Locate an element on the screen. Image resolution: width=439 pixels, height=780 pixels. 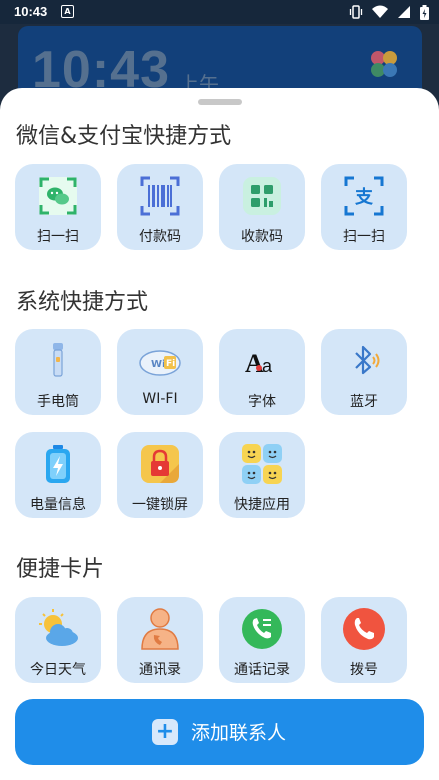
tile-payment-code: 付款码 is located at coordinates (160, 207).